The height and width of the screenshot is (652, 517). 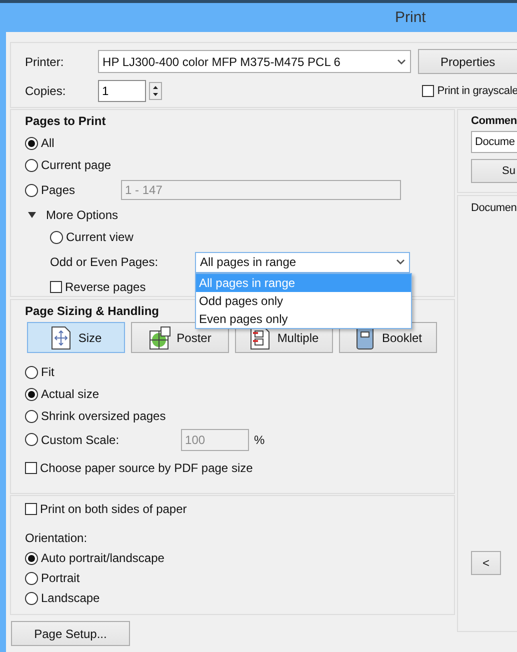 I want to click on section-title: Commen, so click(x=494, y=121).